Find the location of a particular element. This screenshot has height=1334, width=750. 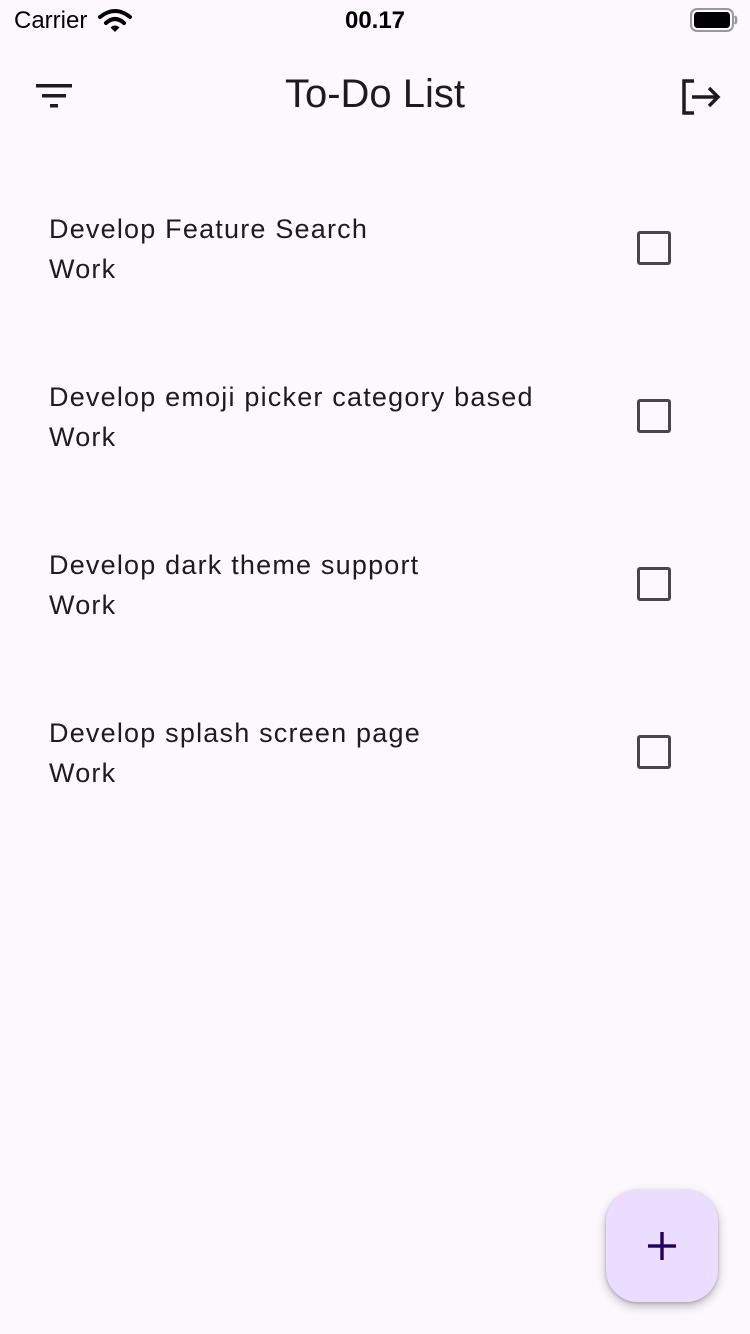

logout-icon is located at coordinates (701, 97).